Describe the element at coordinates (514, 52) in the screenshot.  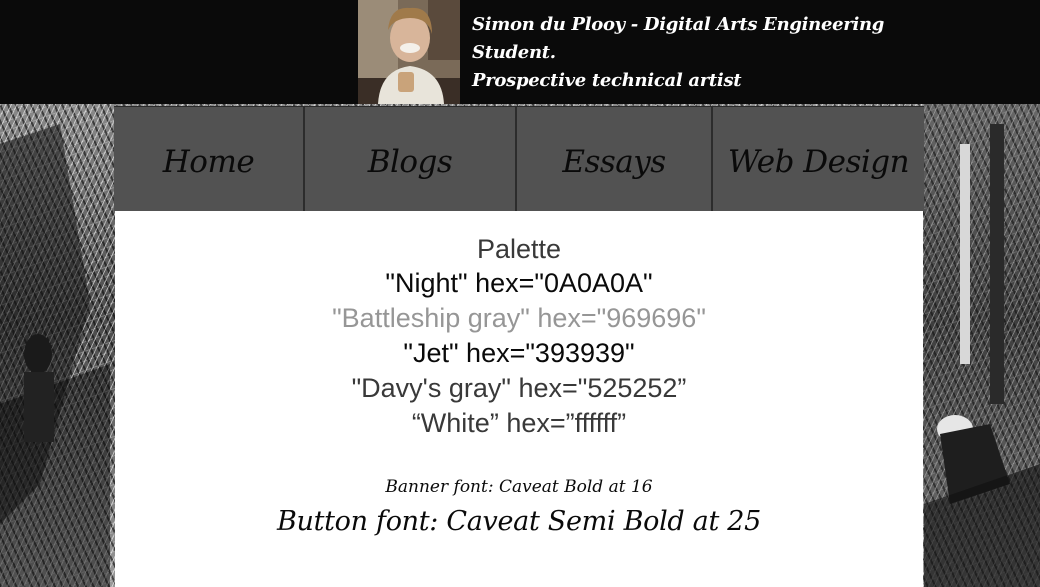
I see `banner-line-2: Student.` at that location.